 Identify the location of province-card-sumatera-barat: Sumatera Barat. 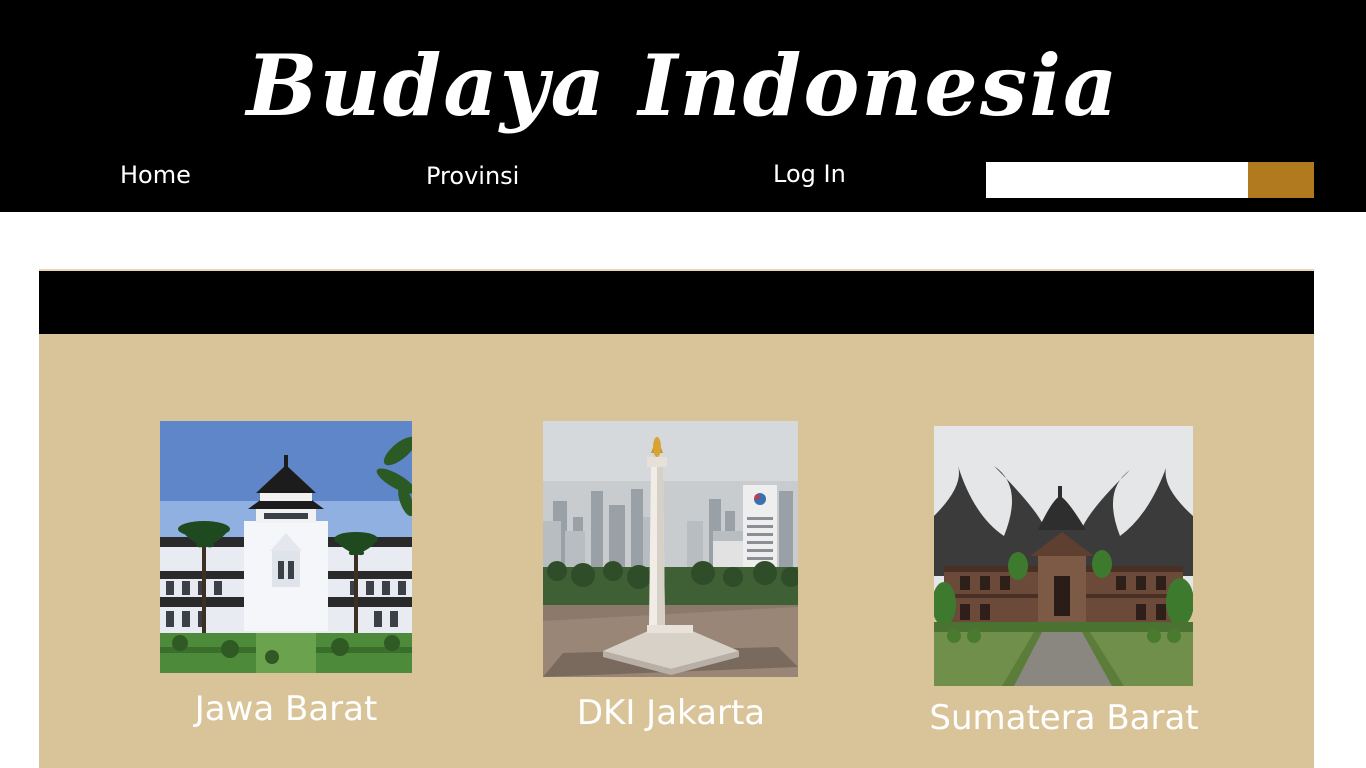
(1064, 586).